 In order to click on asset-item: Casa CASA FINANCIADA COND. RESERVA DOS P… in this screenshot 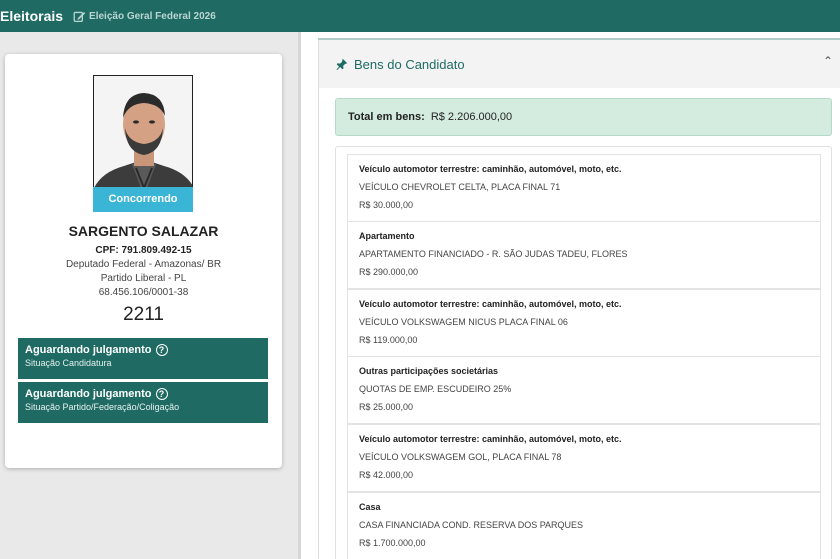, I will do `click(584, 525)`.